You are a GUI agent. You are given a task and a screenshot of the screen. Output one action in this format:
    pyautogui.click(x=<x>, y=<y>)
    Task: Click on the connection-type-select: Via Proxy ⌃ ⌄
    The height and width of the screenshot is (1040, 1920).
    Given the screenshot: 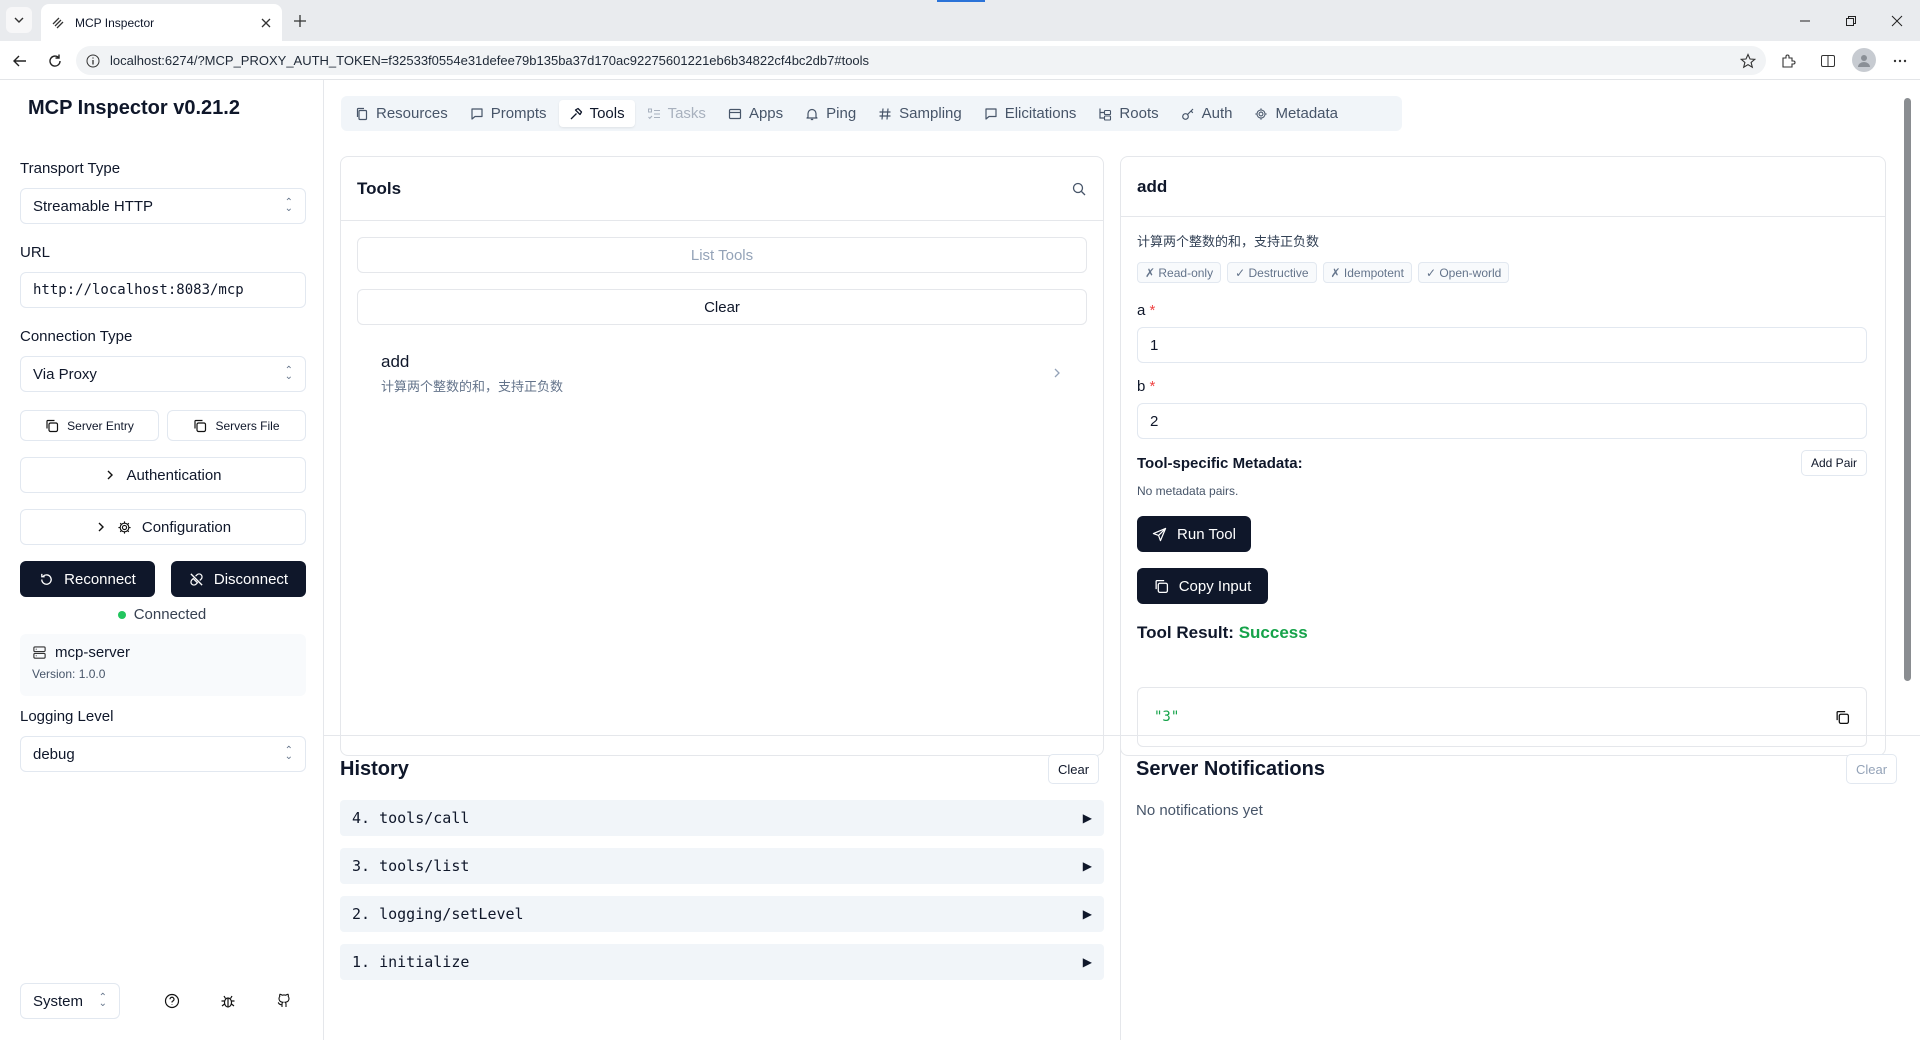 What is the action you would take?
    pyautogui.click(x=163, y=374)
    